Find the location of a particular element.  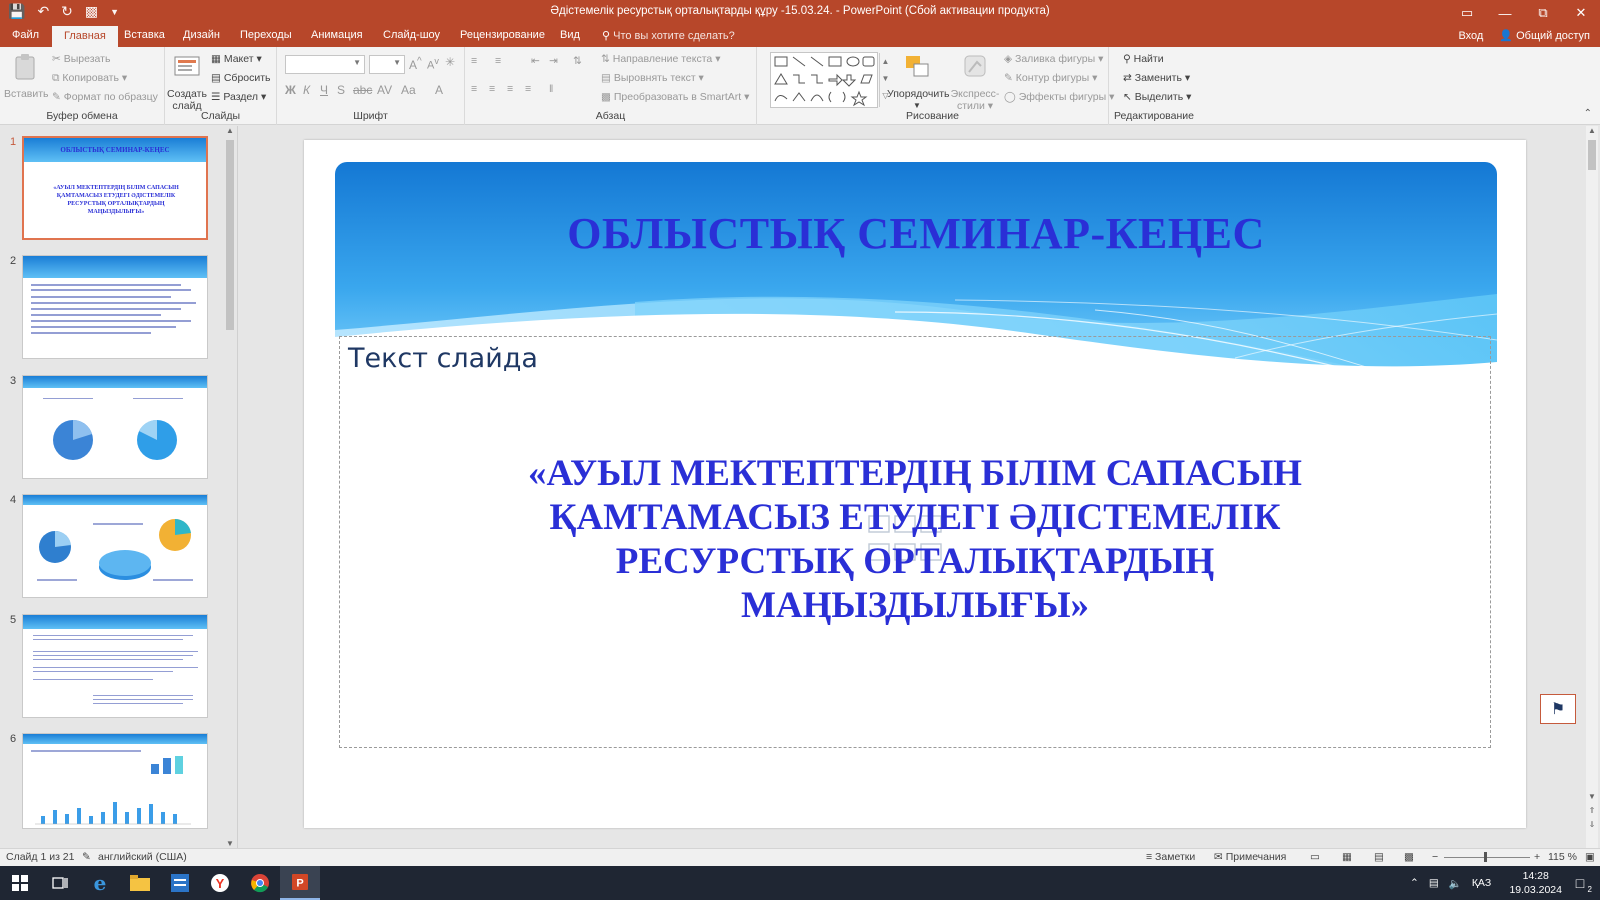

language-indicator: английский (США) is located at coordinates (142, 857).